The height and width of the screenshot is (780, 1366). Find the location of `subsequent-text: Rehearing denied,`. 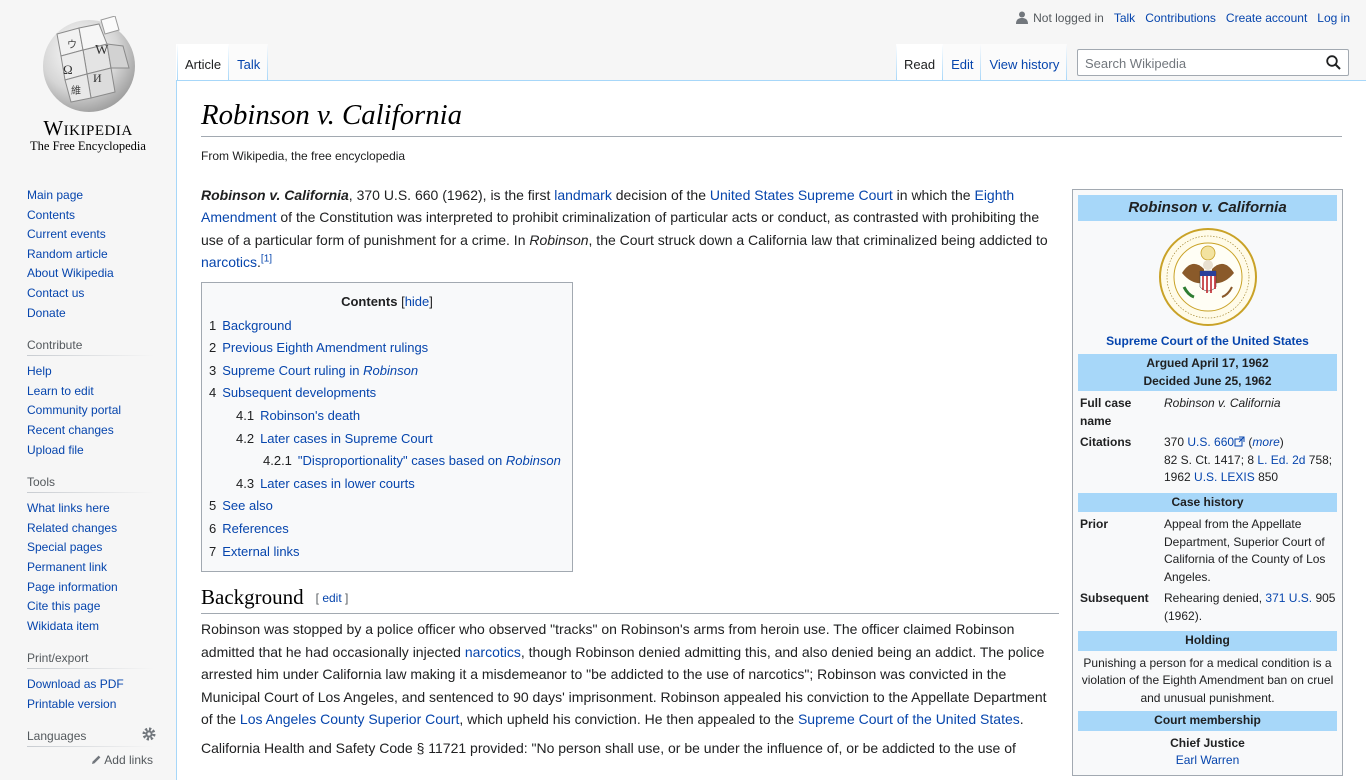

subsequent-text: Rehearing denied, is located at coordinates (1215, 598).